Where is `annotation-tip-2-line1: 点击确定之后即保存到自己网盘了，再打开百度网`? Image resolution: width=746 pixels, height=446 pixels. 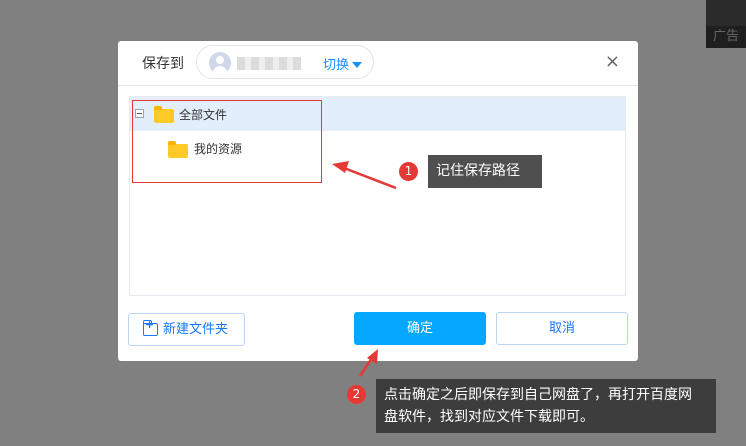
annotation-tip-2-line1: 点击确定之后即保存到自己网盘了，再打开百度网 is located at coordinates (538, 395).